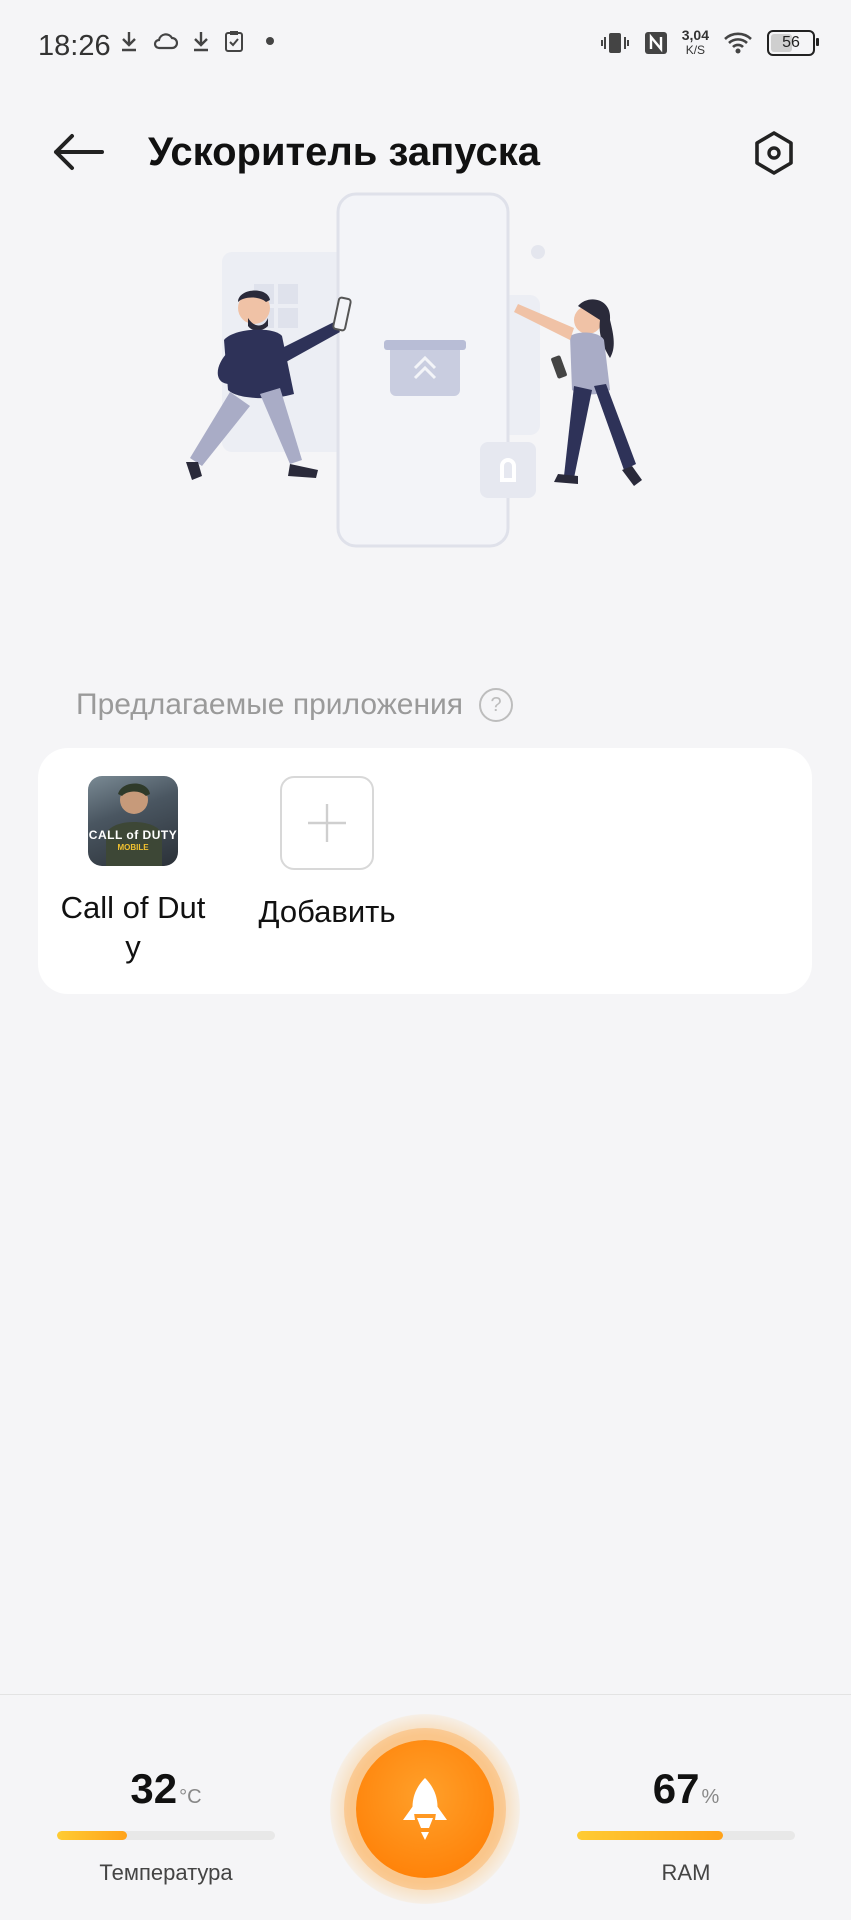  Describe the element at coordinates (234, 41) in the screenshot. I see `clipboard-icon` at that location.